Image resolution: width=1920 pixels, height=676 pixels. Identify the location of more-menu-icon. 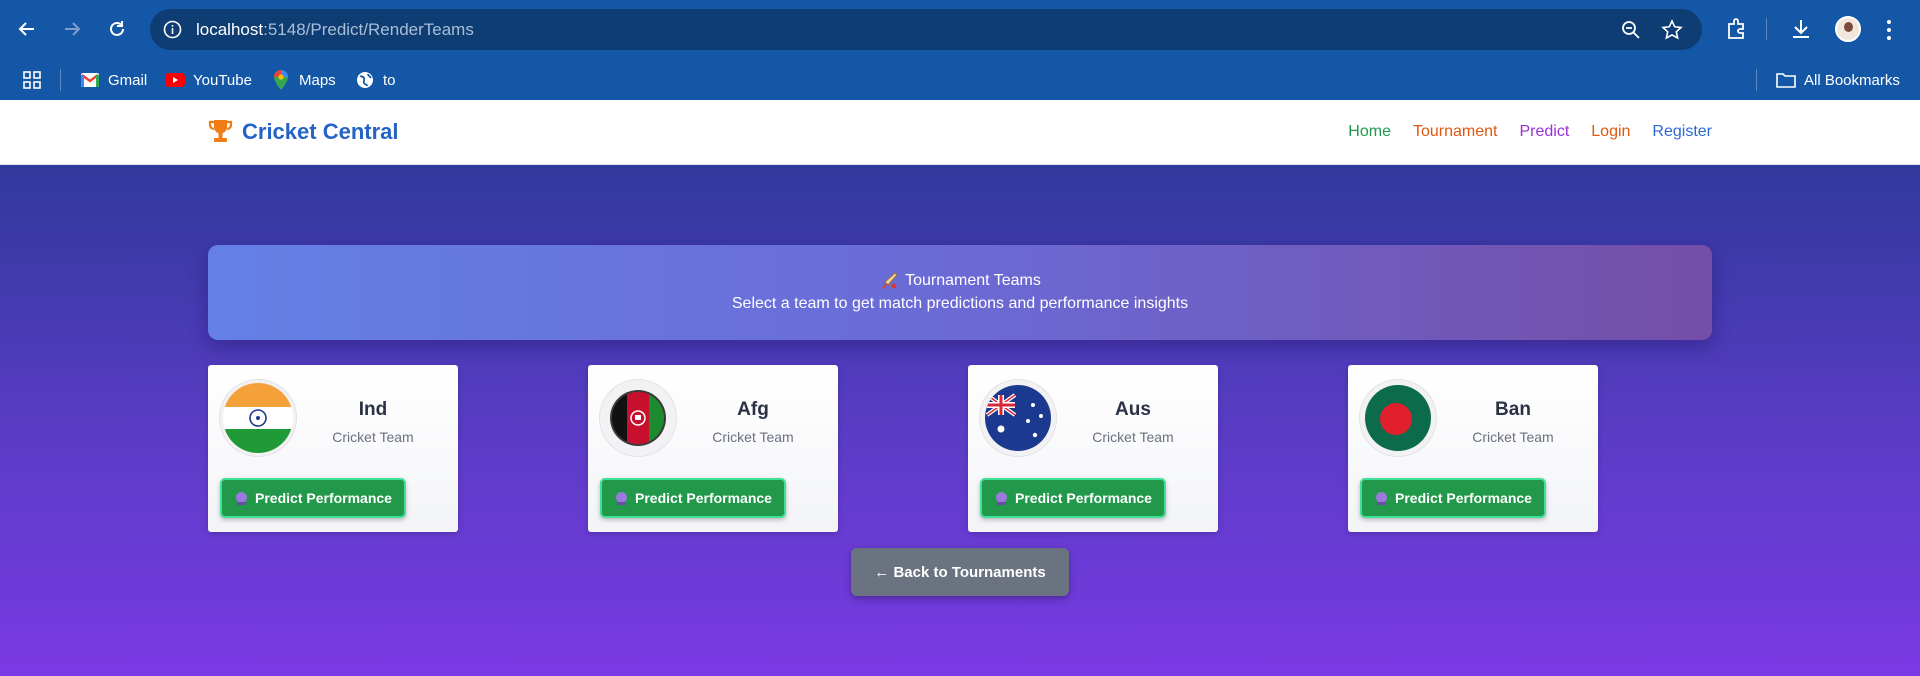
(1889, 30).